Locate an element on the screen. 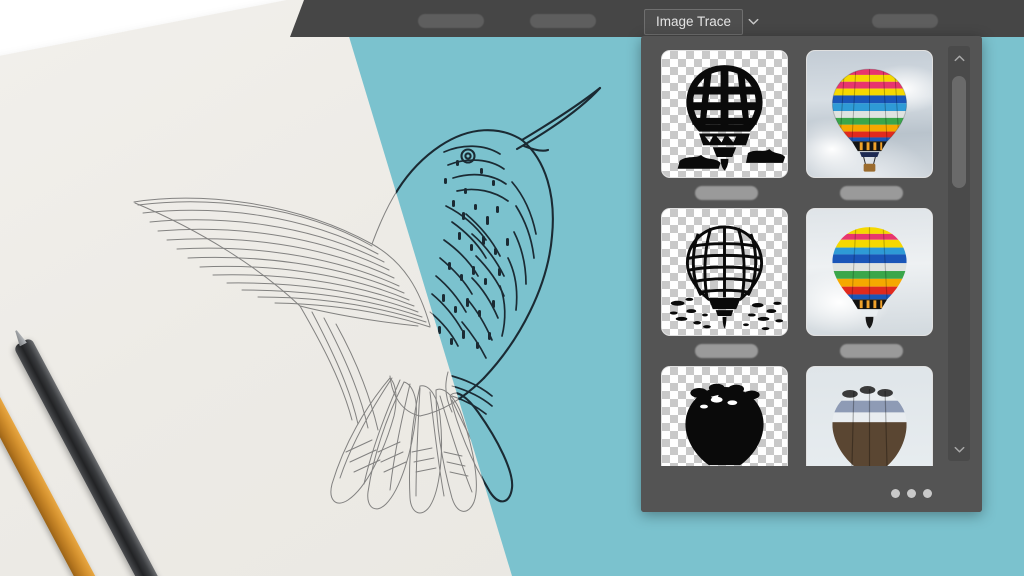 The image size is (1024, 576). panel-scrollbar is located at coordinates (959, 253).